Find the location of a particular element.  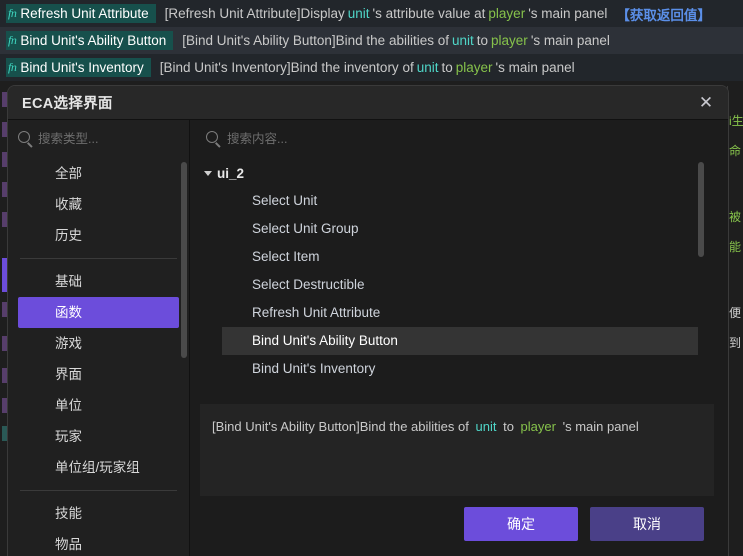

bg-fragment: 被 is located at coordinates (735, 217).